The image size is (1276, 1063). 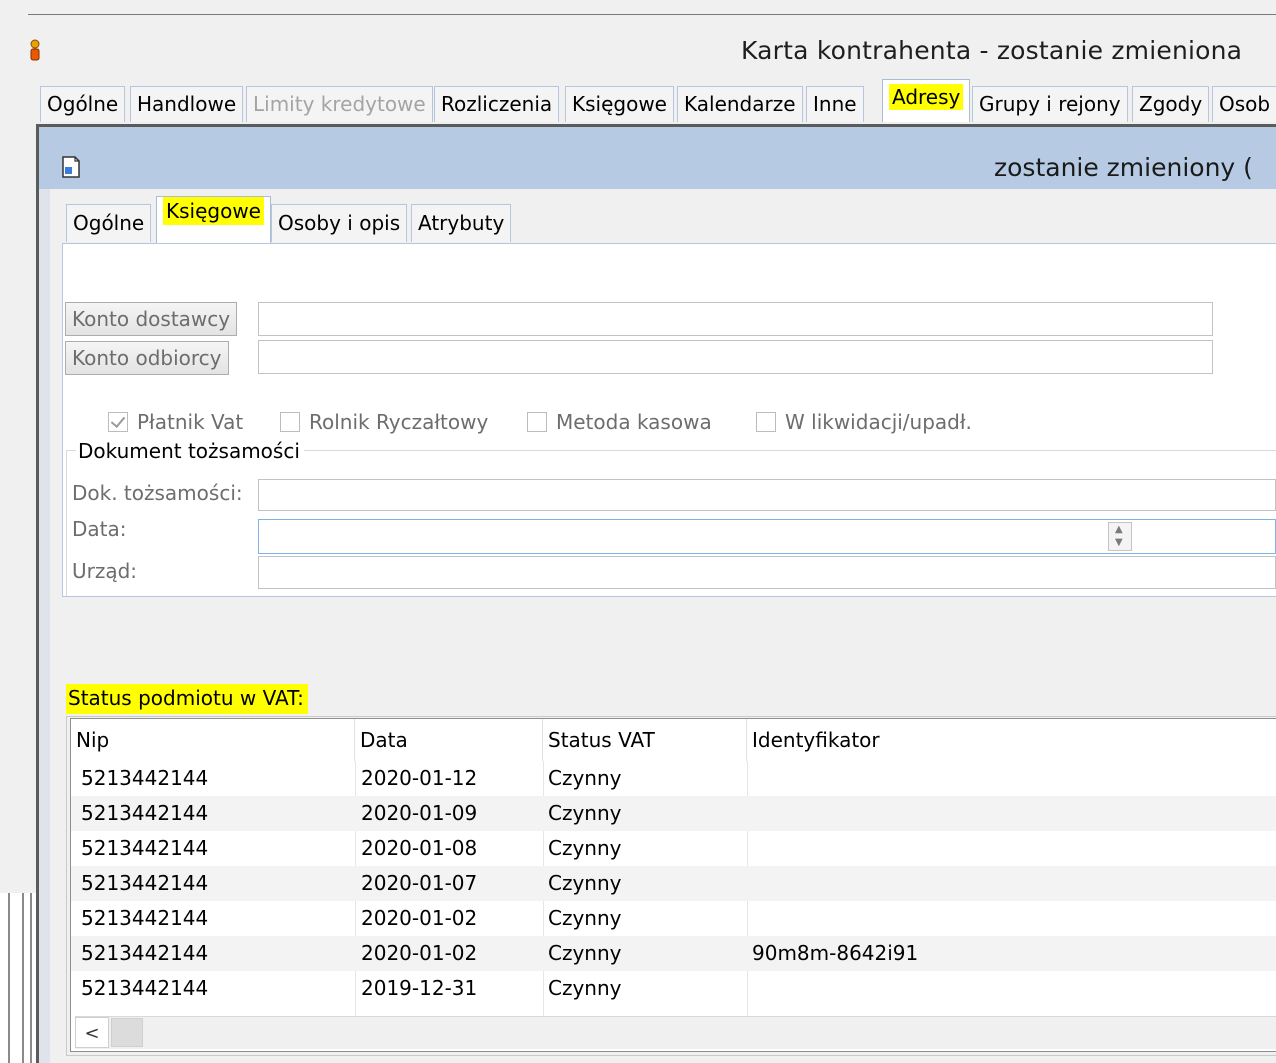 I want to click on inner-window-title: zostanie zmieniony (, so click(x=1123, y=167).